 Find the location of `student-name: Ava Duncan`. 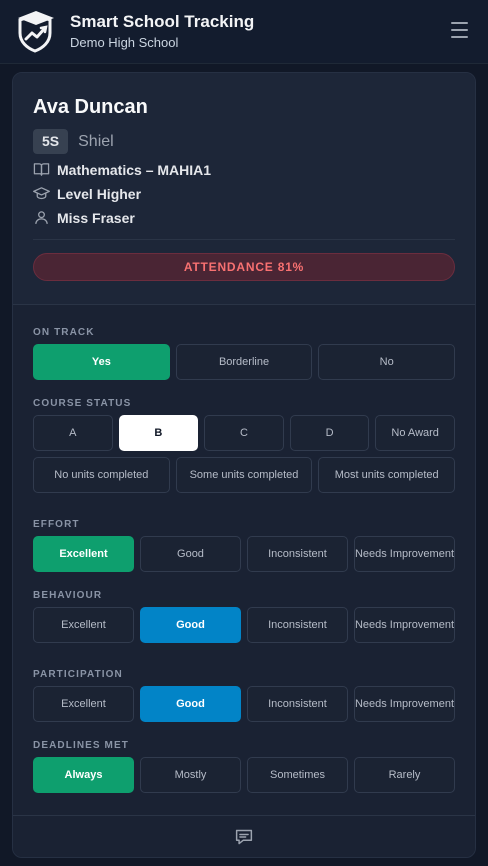

student-name: Ava Duncan is located at coordinates (90, 107).